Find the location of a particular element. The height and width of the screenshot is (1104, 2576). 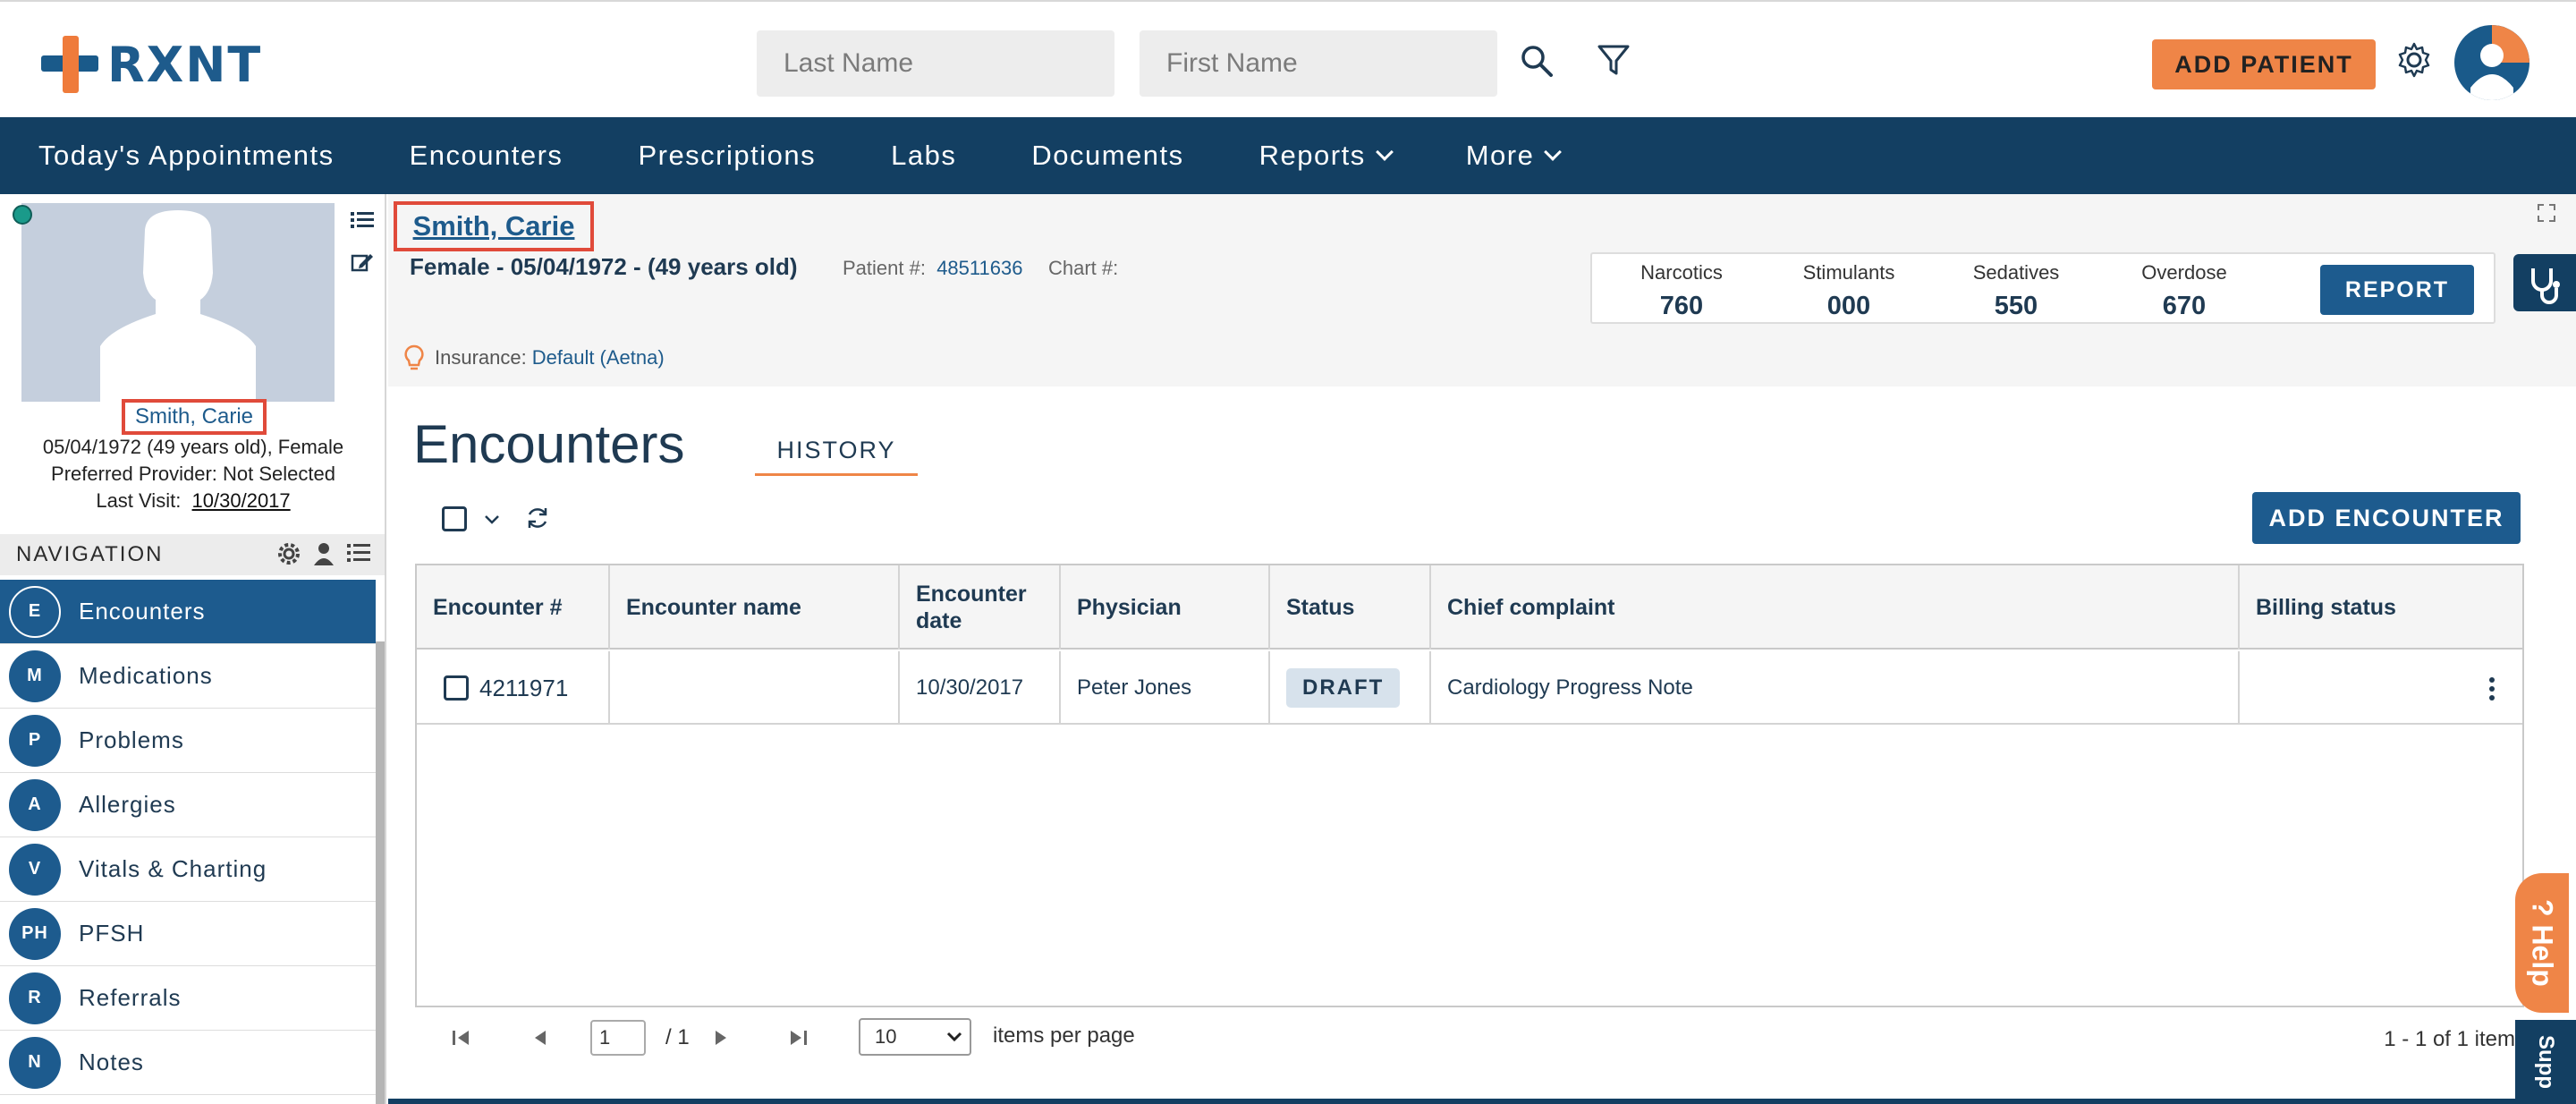

sidebar-item-notes: N Notes is located at coordinates (188, 1063).